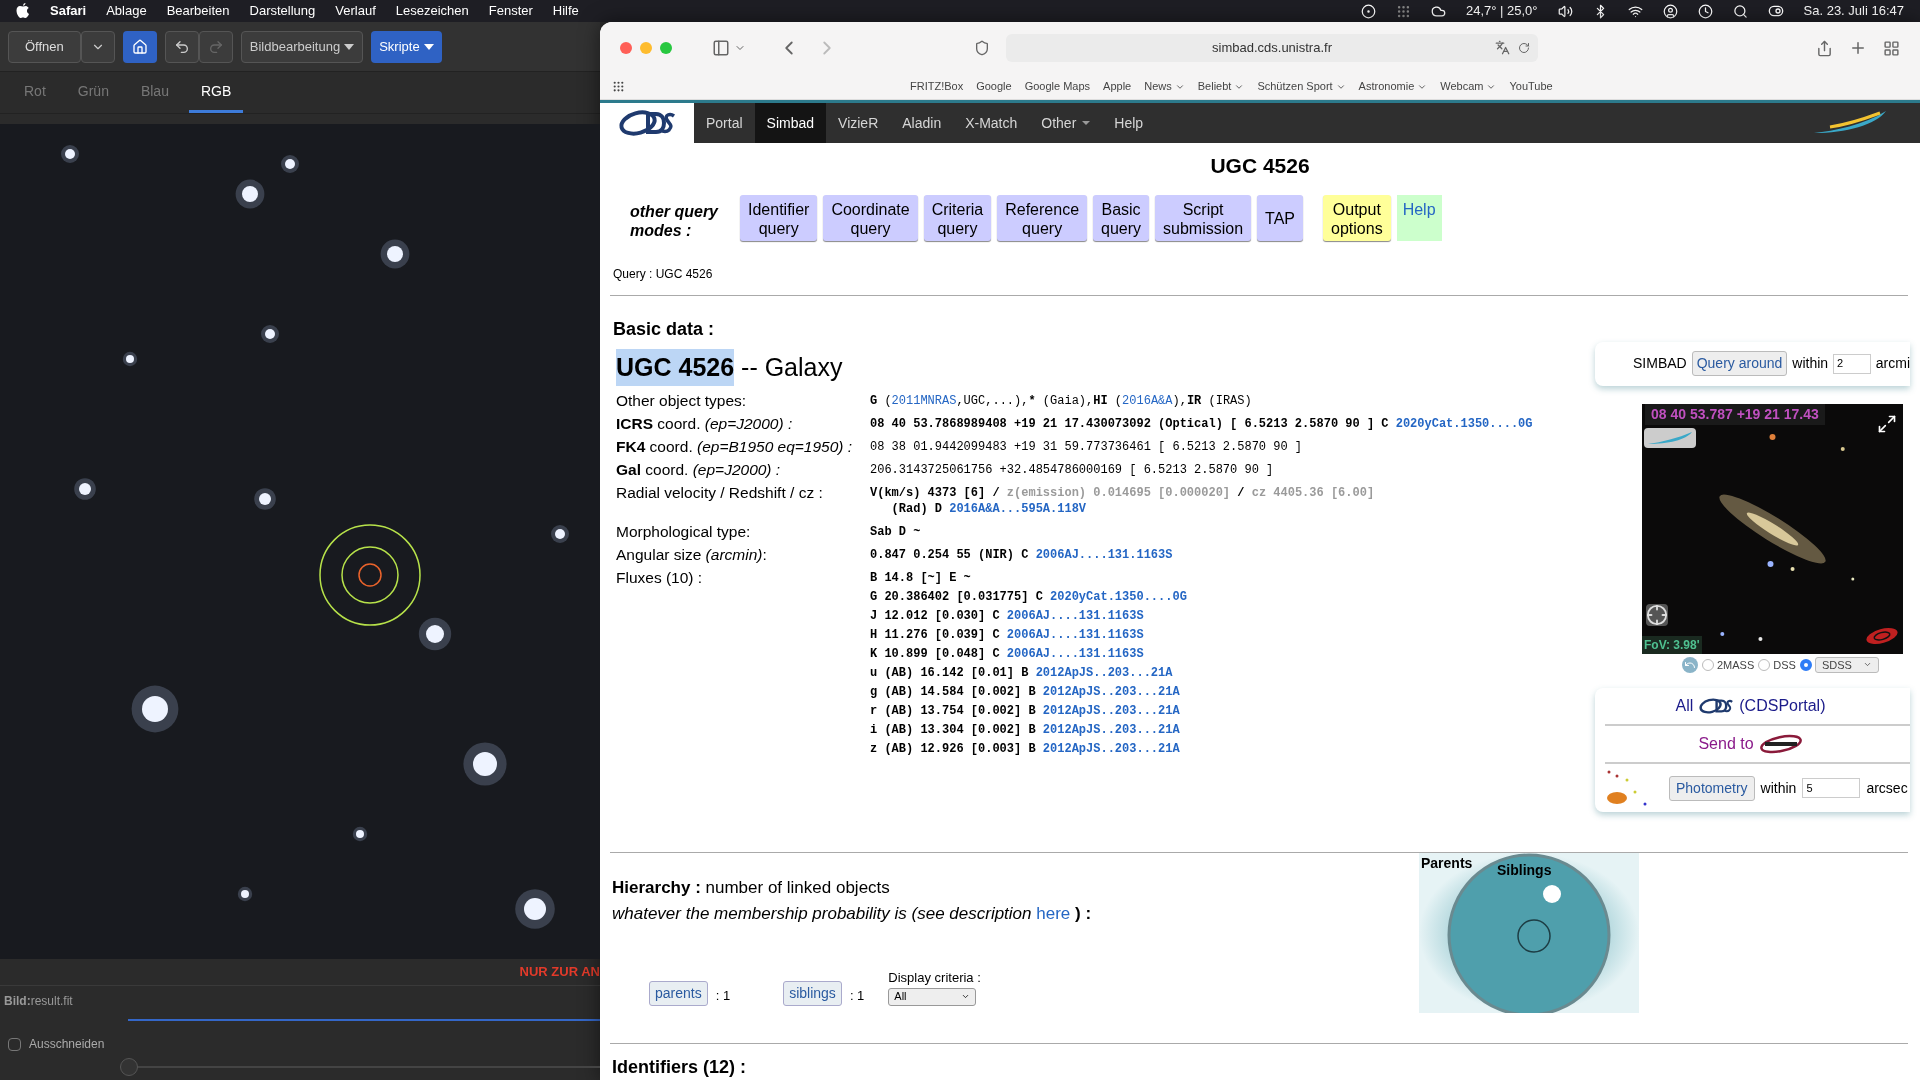  What do you see at coordinates (982, 48) in the screenshot?
I see `shield-icon` at bounding box center [982, 48].